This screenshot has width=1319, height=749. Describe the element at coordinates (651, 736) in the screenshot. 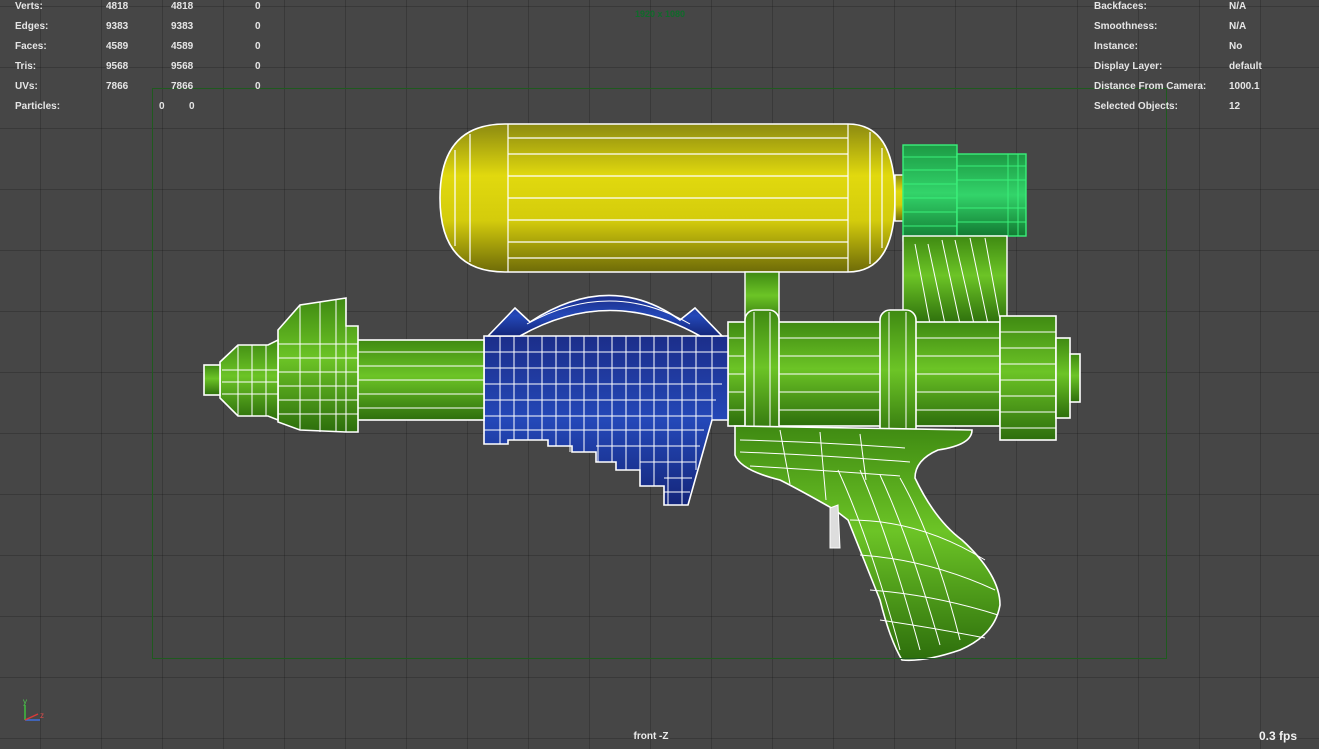

I see `camera-name-label: front -Z` at that location.